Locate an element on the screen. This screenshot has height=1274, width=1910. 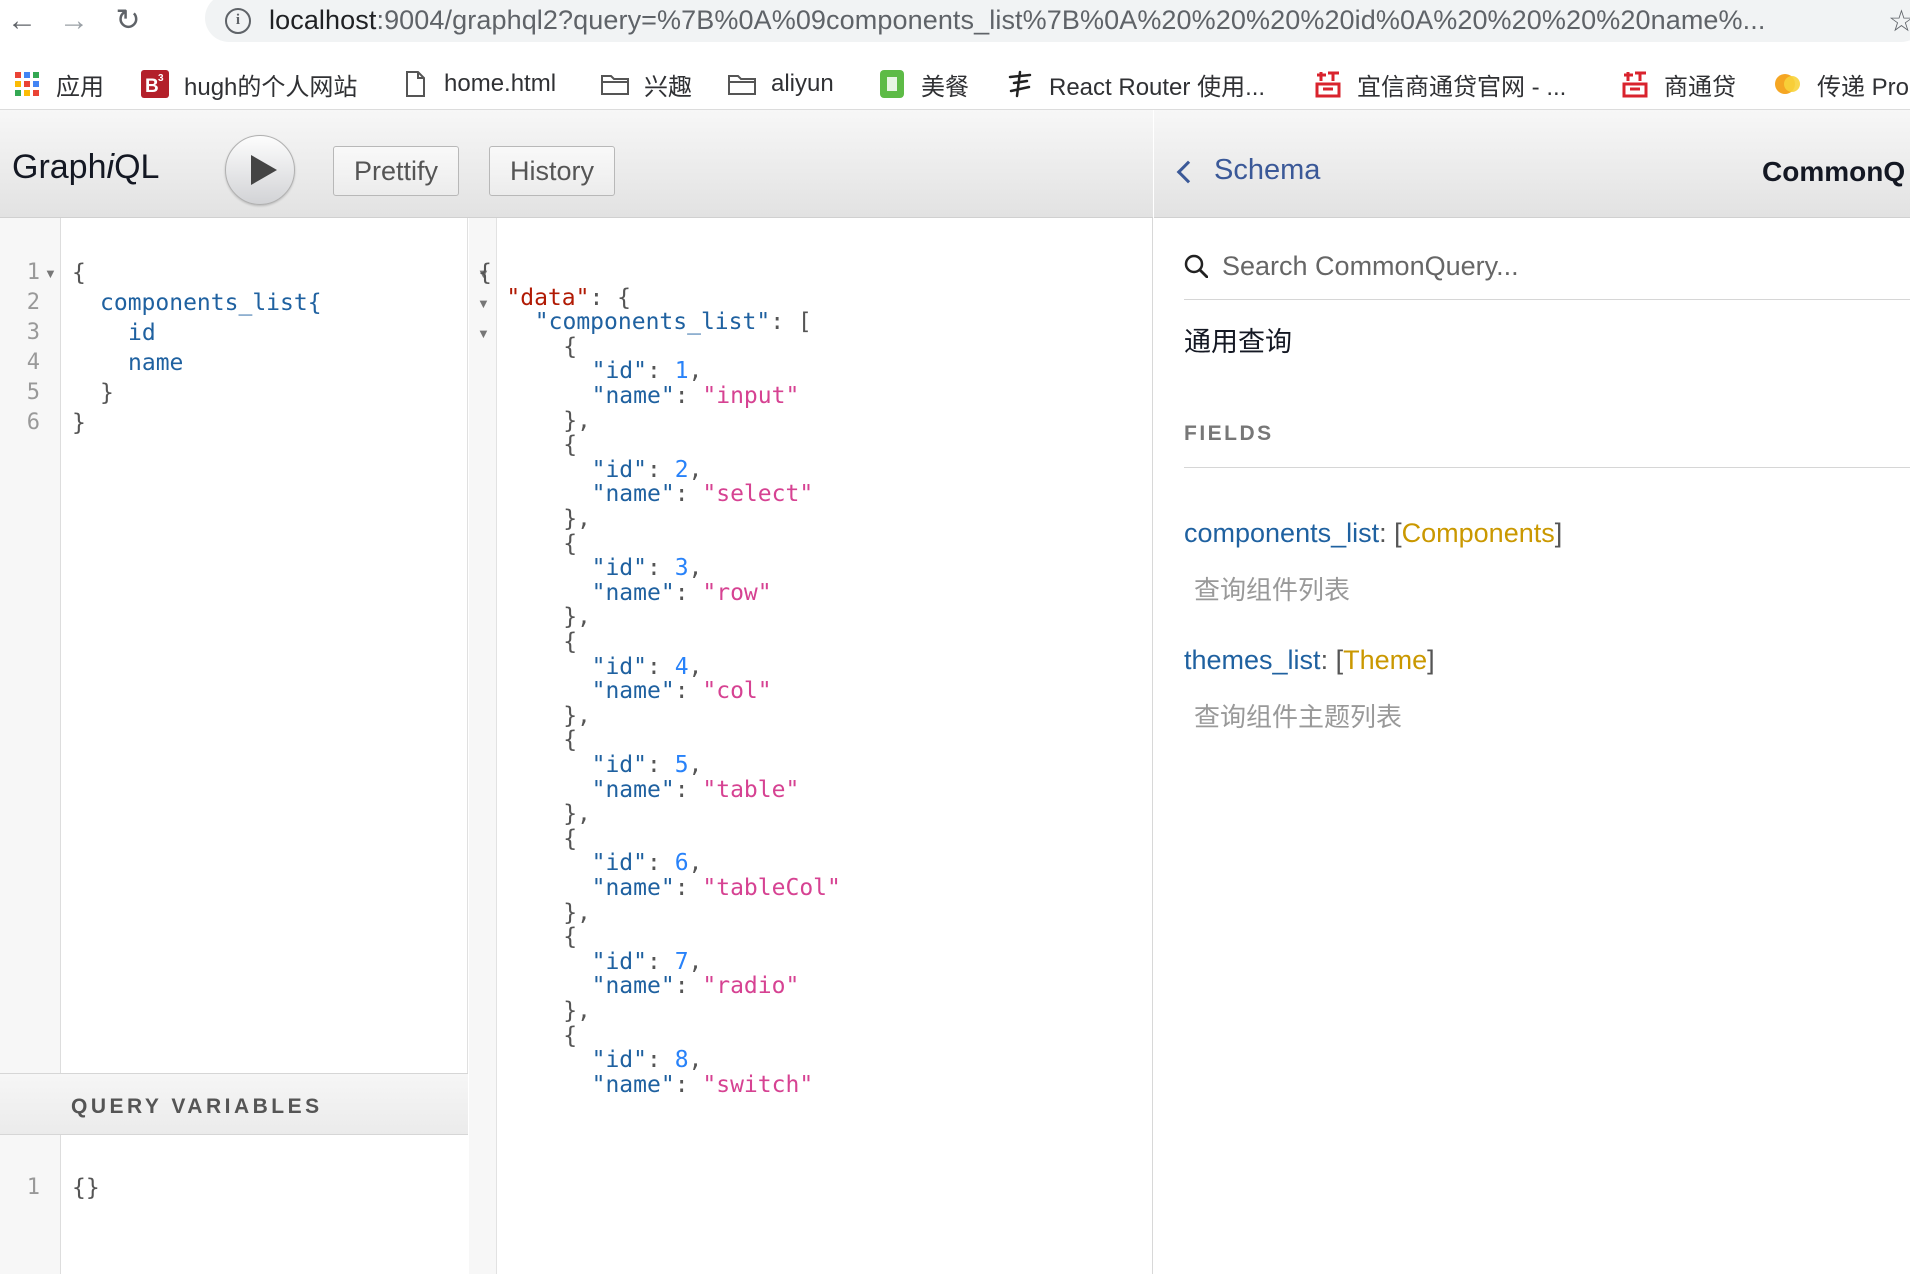
id-value: 6 is located at coordinates (681, 863).